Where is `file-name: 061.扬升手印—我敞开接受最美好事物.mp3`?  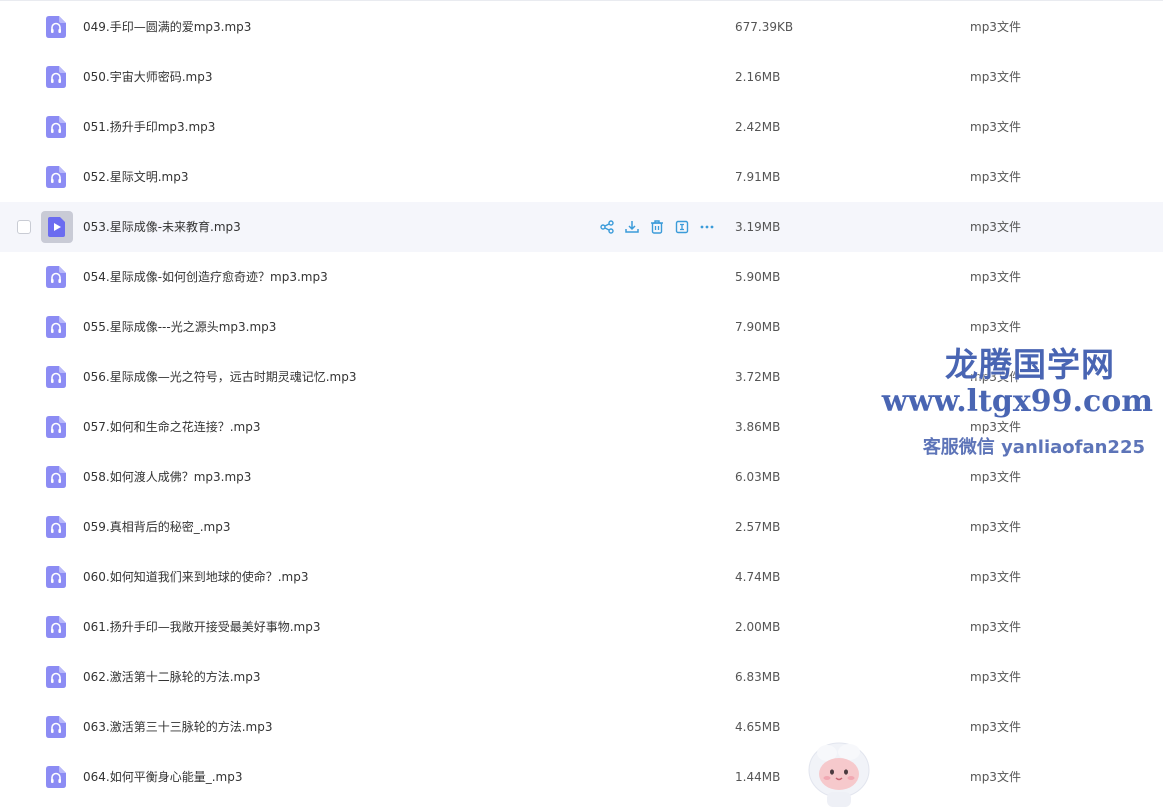 file-name: 061.扬升手印—我敞开接受最美好事物.mp3 is located at coordinates (201, 627).